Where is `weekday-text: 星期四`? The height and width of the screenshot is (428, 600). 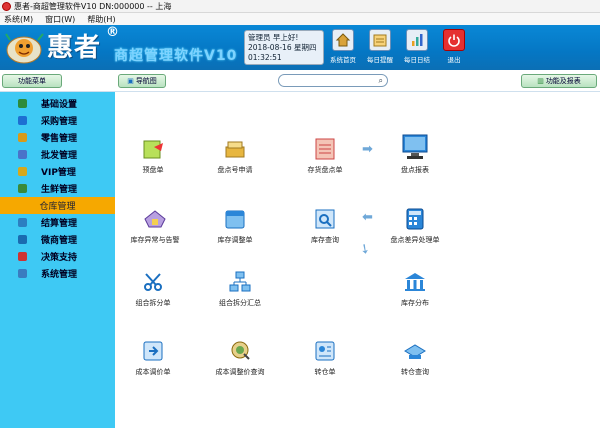 weekday-text: 星期四 is located at coordinates (305, 47).